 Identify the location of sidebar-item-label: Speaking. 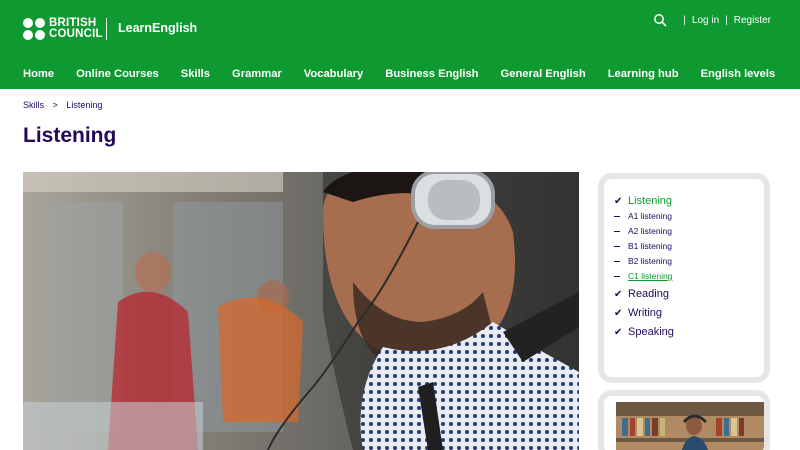
(651, 332).